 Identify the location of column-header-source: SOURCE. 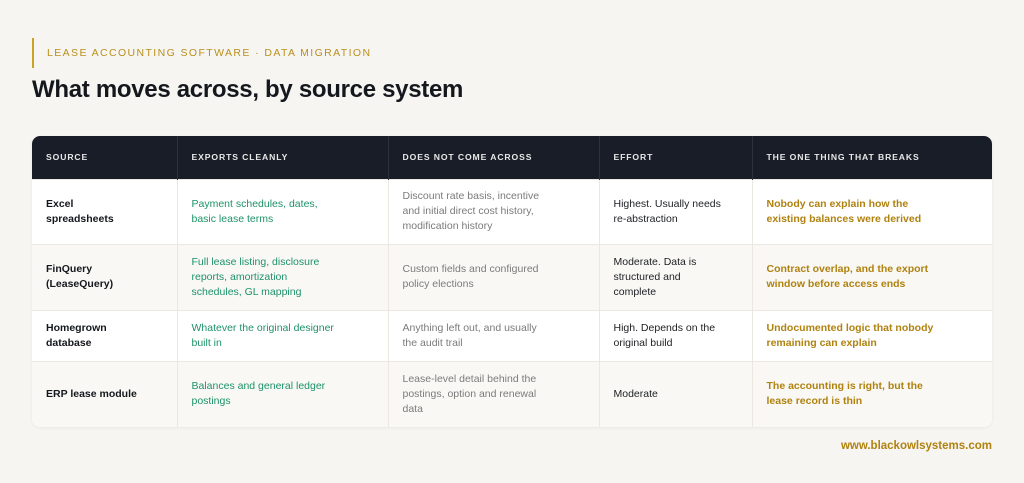
(67, 157).